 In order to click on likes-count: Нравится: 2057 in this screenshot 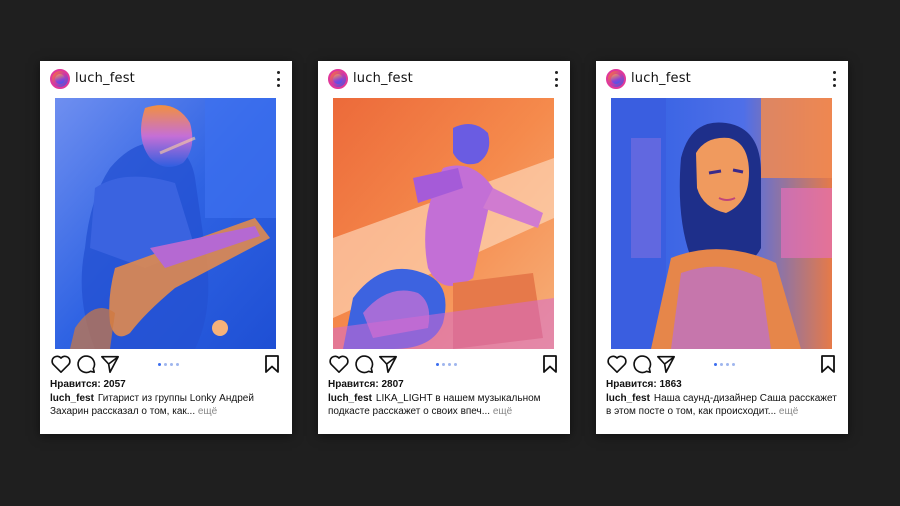, I will do `click(88, 384)`.